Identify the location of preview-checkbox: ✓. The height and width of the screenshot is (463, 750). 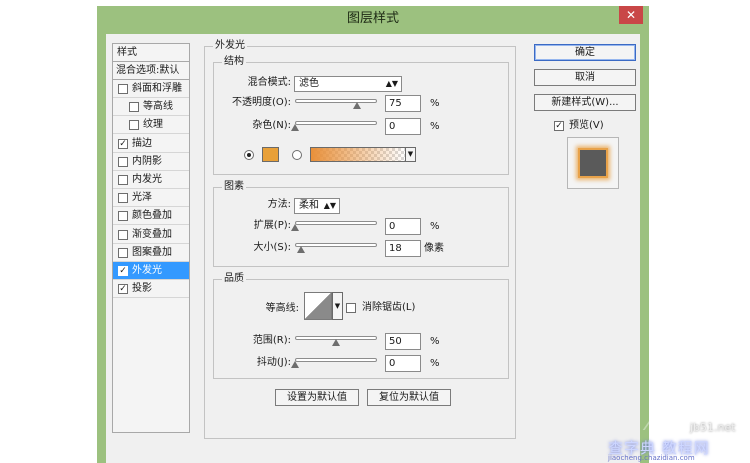
(559, 126).